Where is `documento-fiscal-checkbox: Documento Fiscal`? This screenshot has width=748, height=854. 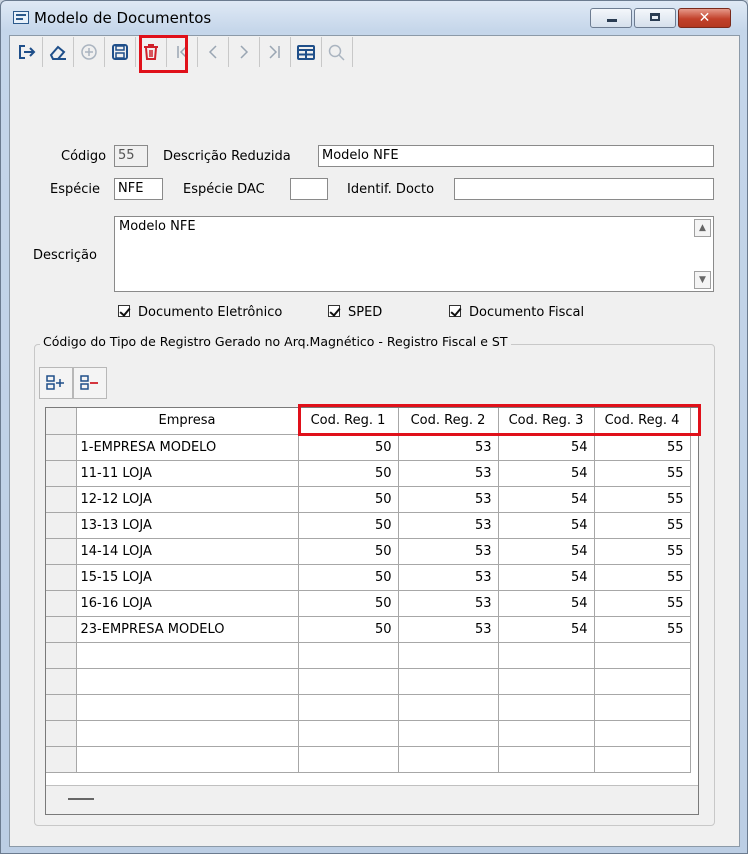 documento-fiscal-checkbox: Documento Fiscal is located at coordinates (516, 313).